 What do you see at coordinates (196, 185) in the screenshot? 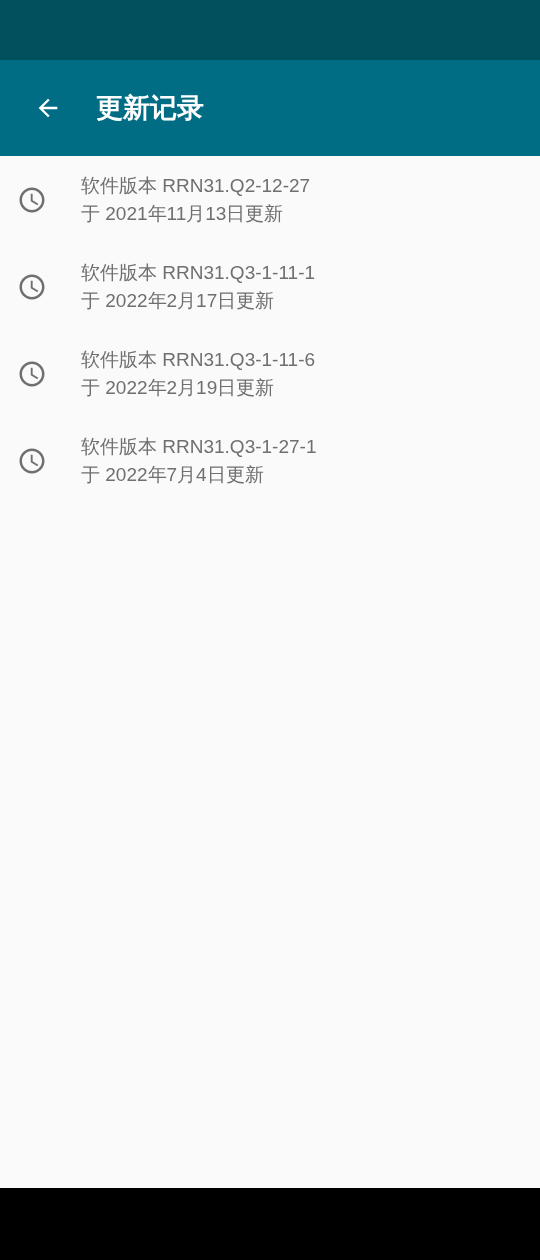
I see `version-text: 软件版本 RRN31.Q2-12-27` at bounding box center [196, 185].